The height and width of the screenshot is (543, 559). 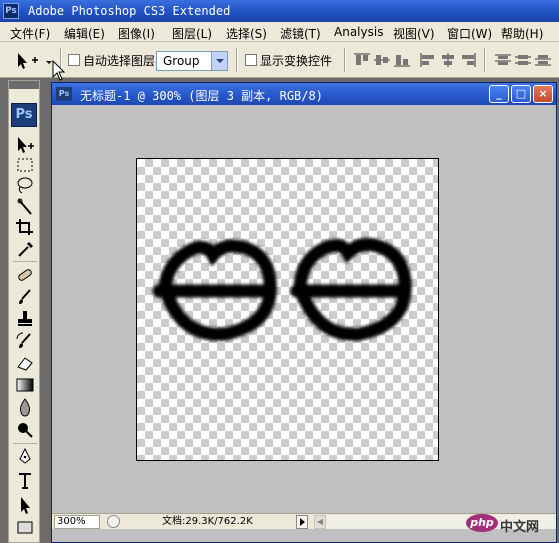 I want to click on options-bar: 自动选择图层 Group 显示变换控件, so click(x=279, y=60).